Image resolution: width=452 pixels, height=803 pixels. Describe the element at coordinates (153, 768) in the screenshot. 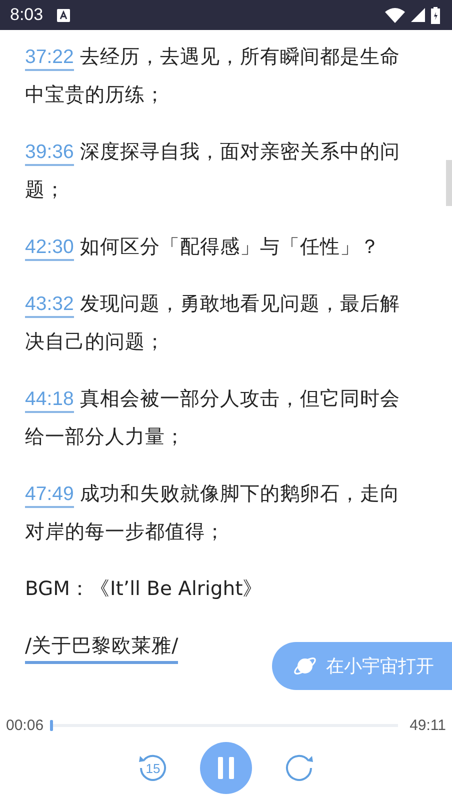

I see `rewind-button: 15` at that location.